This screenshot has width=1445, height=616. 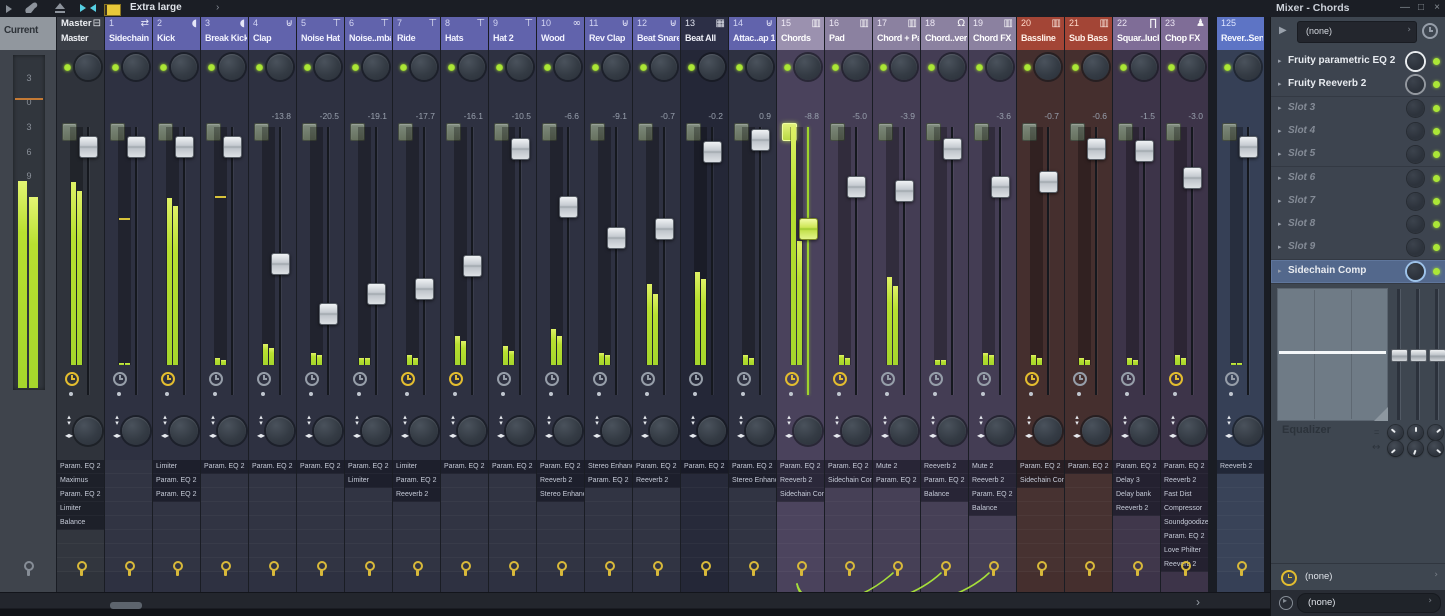 What do you see at coordinates (1421, 8) in the screenshot?
I see `maximize-button: □` at bounding box center [1421, 8].